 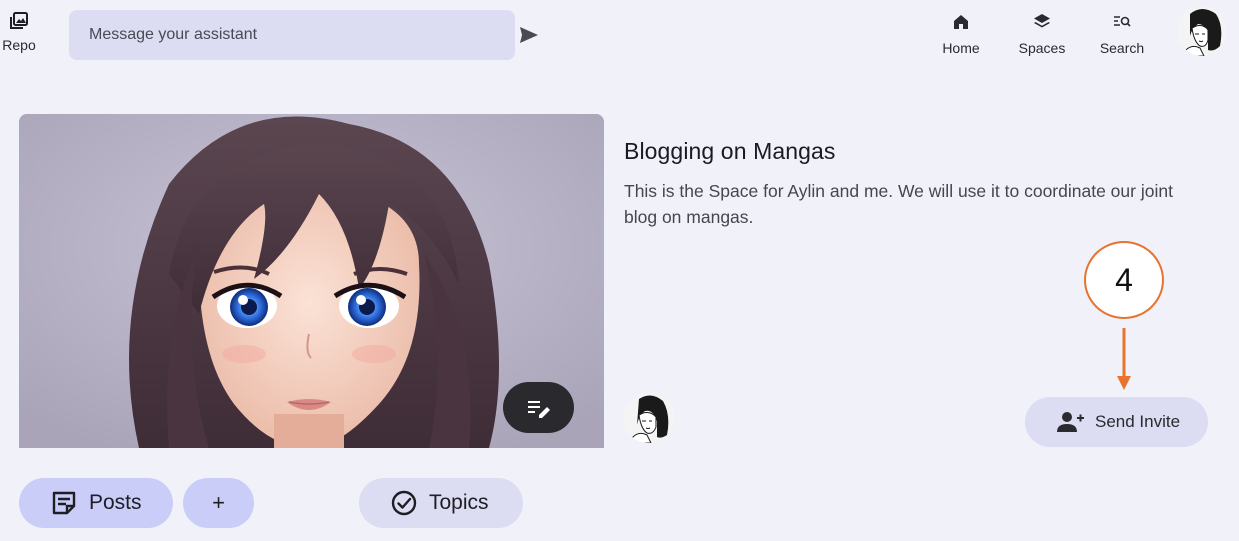 I want to click on member-avatar, so click(x=649, y=418).